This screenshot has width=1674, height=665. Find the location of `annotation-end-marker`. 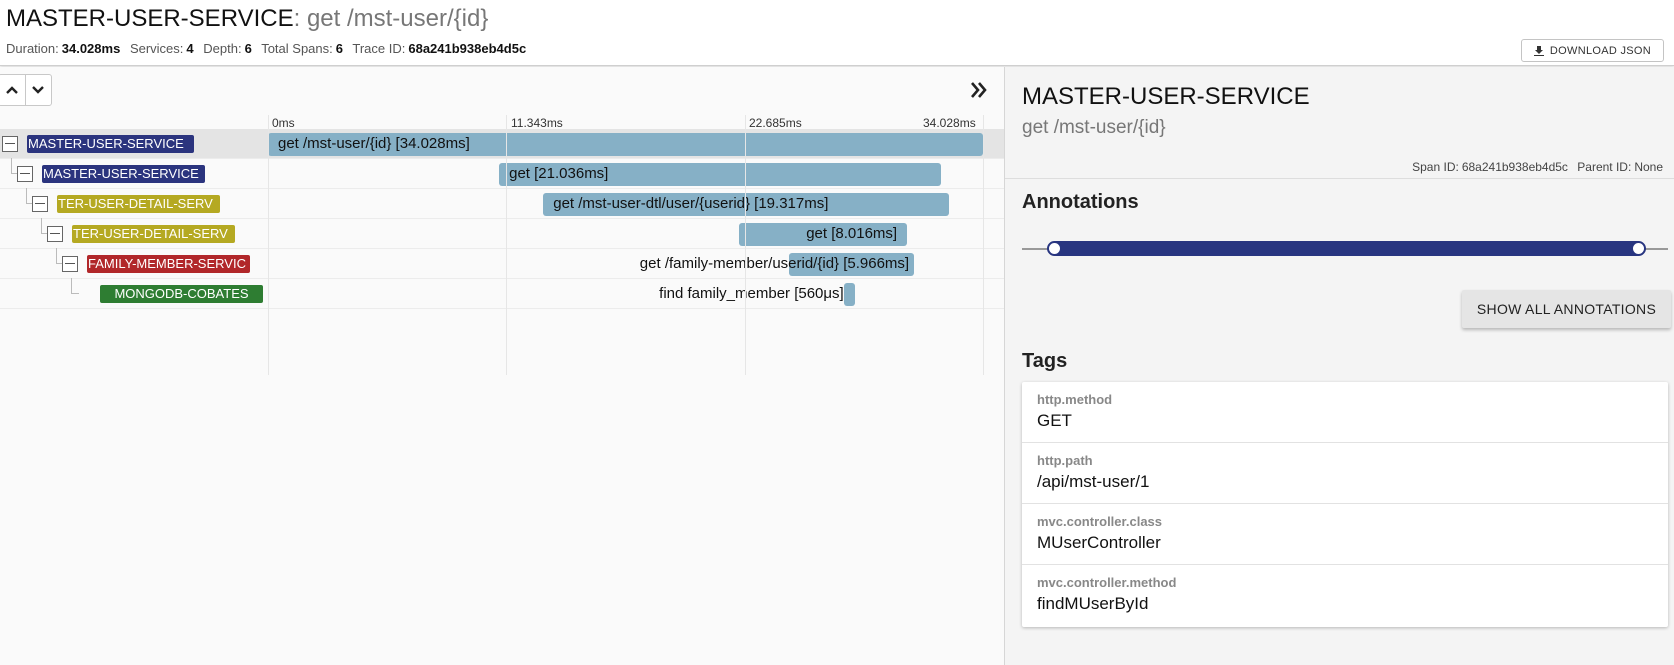

annotation-end-marker is located at coordinates (1638, 248).